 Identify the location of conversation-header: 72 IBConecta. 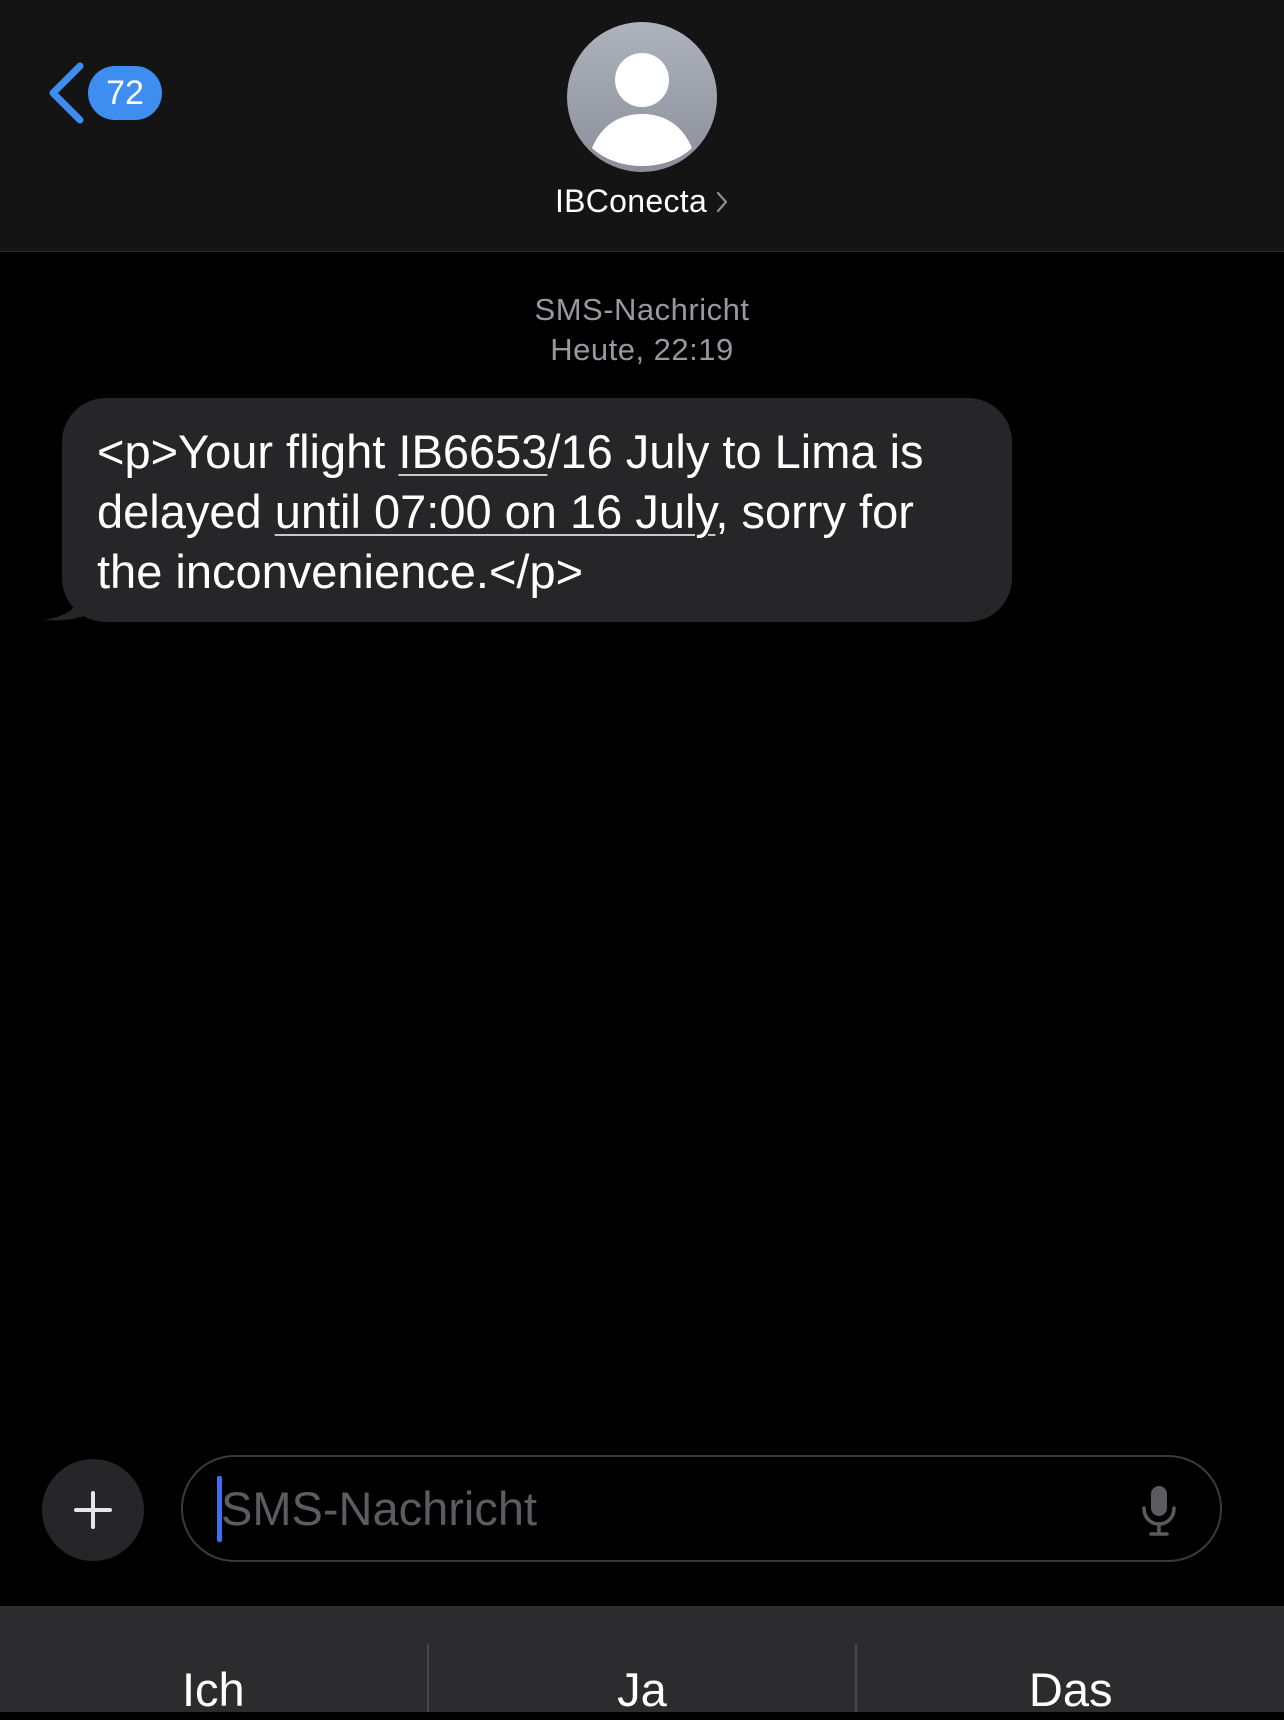
(642, 126).